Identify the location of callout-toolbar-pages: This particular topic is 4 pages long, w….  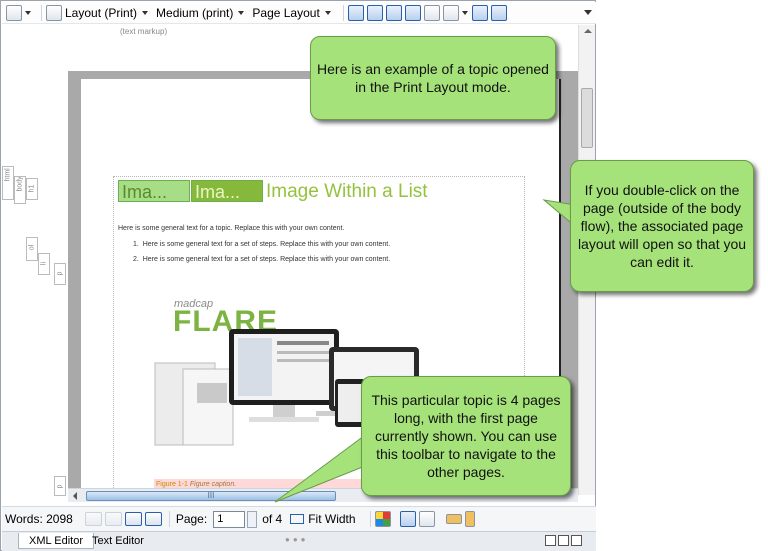
(466, 436).